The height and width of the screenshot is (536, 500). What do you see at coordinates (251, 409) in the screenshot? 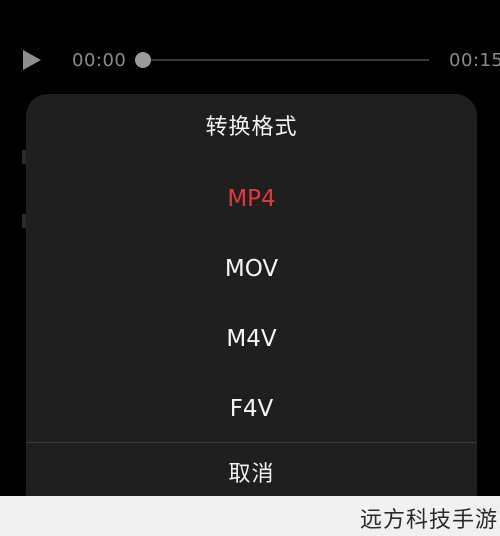
I see `option-f4v: F4V` at bounding box center [251, 409].